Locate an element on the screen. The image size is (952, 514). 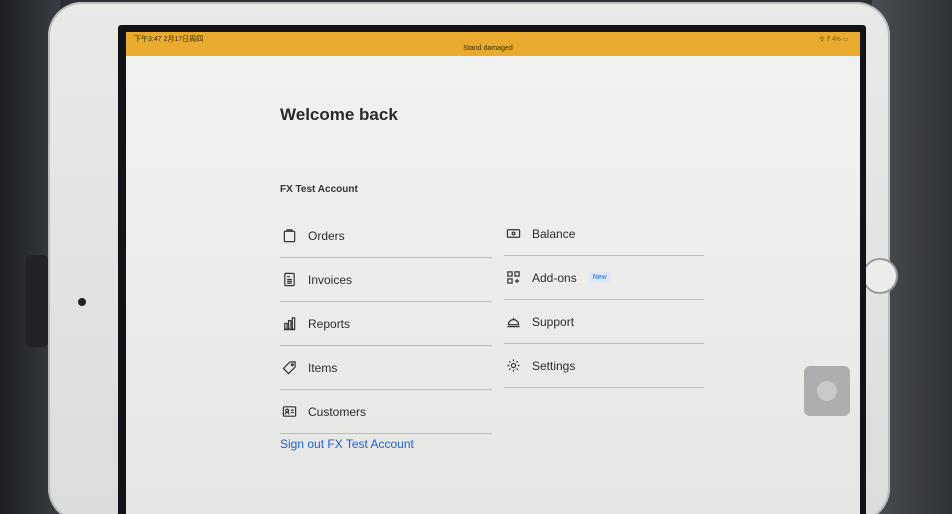
menu-label: Orders is located at coordinates (326, 235).